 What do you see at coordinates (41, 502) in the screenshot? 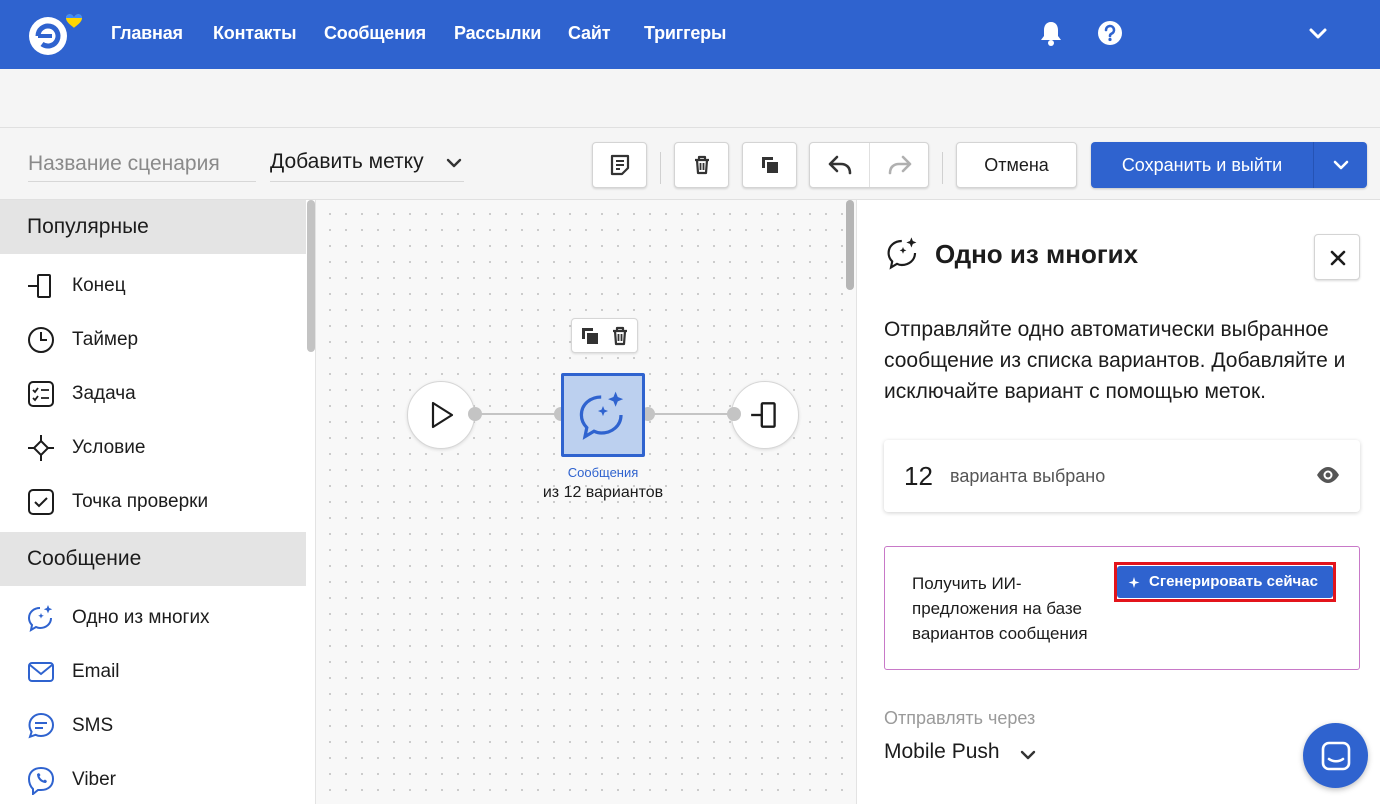
I see `checkpoint-icon` at bounding box center [41, 502].